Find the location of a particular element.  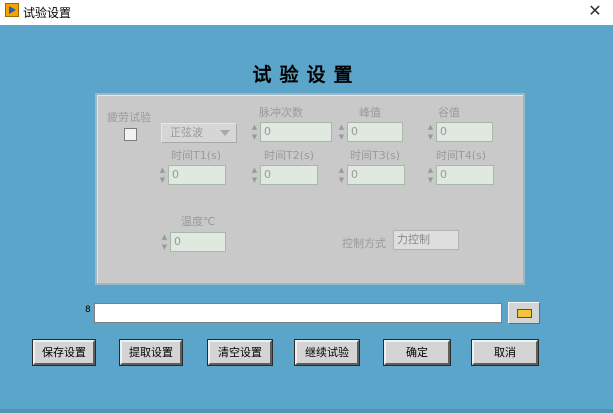

t2-field: 0 is located at coordinates (289, 175).